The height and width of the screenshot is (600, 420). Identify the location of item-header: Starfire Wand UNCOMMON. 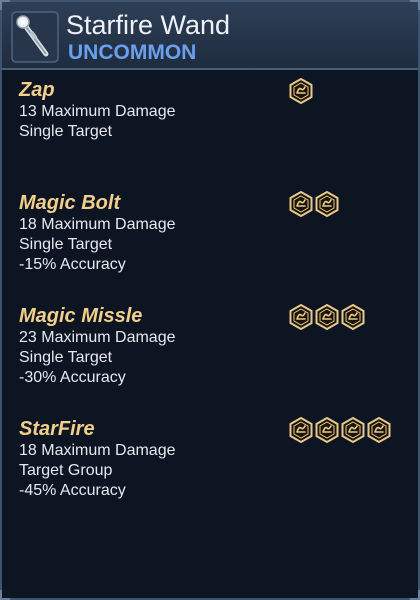
(210, 36).